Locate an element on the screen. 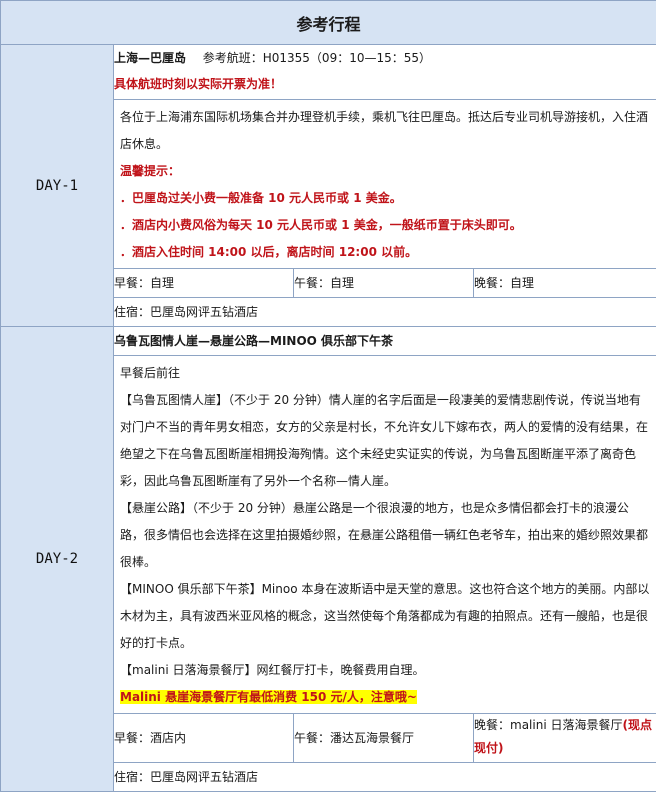 The image size is (656, 805). day1-route-line: 上海—巴厘岛 参考航班：H01355（09：10—15：55） is located at coordinates (385, 58).